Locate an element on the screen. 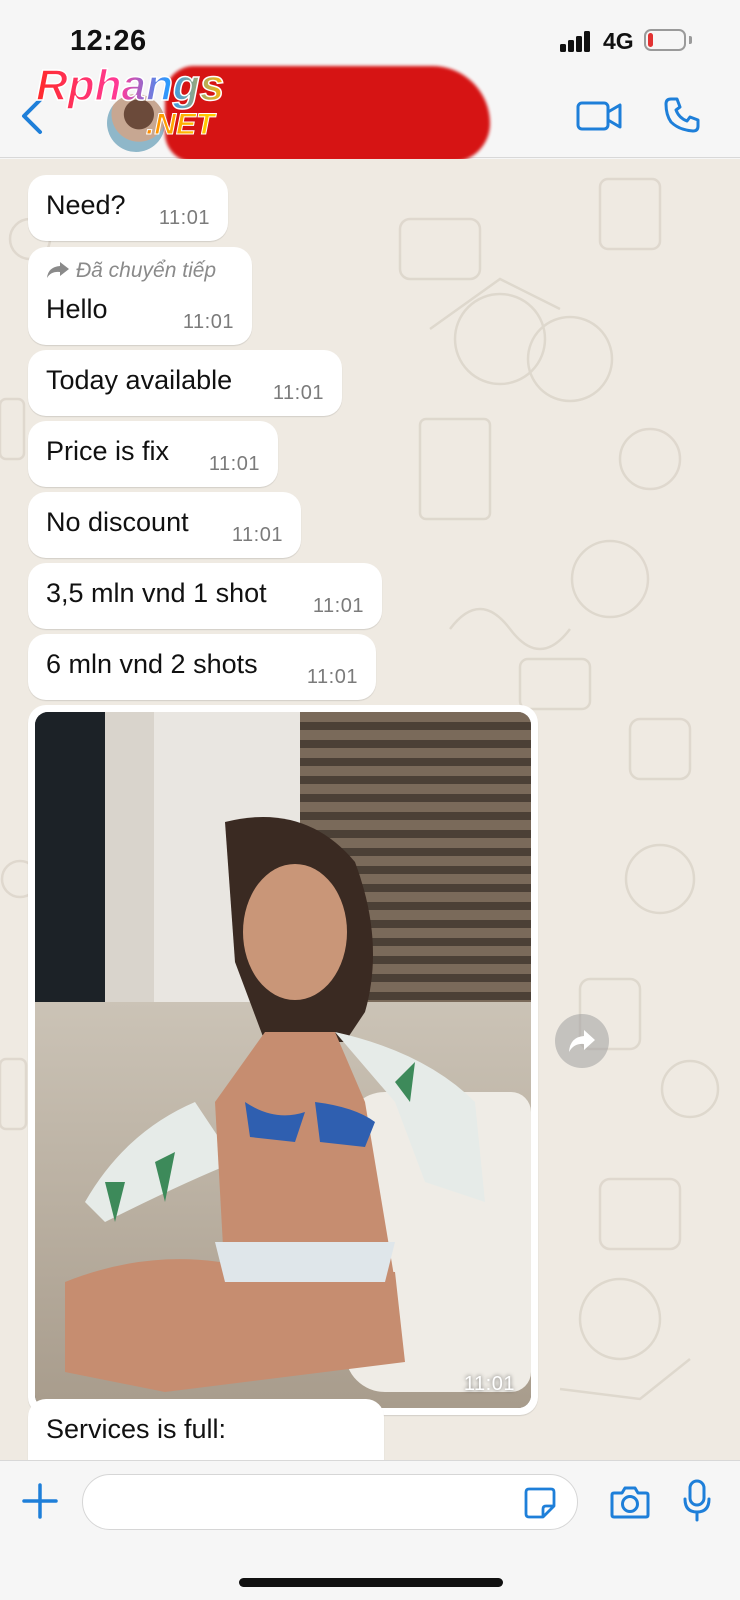 Image resolution: width=740 pixels, height=1600 pixels. watermark-logo: Rphangs .NET is located at coordinates (130, 102).